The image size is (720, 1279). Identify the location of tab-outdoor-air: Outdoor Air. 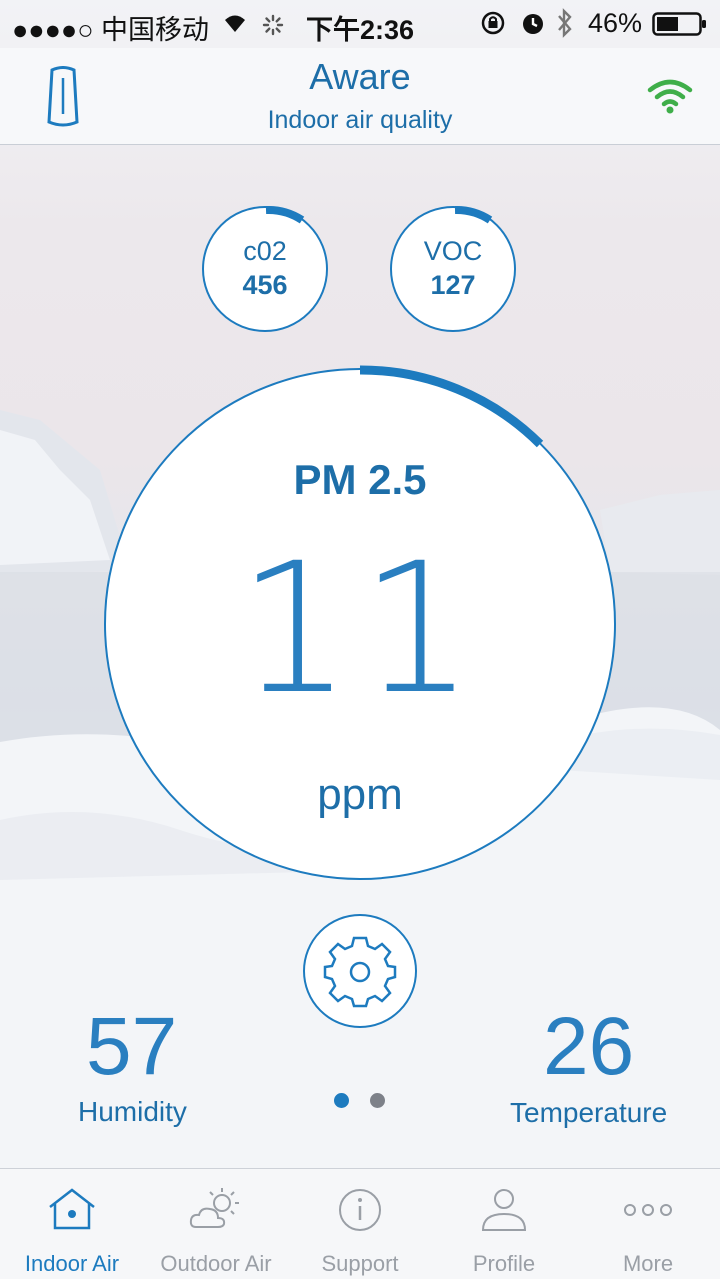
(216, 1224).